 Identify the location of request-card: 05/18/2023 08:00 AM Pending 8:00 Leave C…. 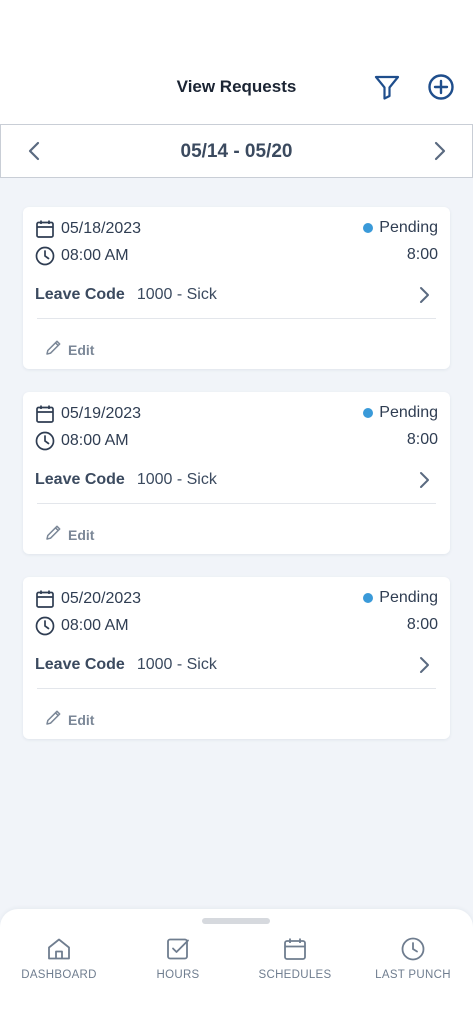
(236, 288).